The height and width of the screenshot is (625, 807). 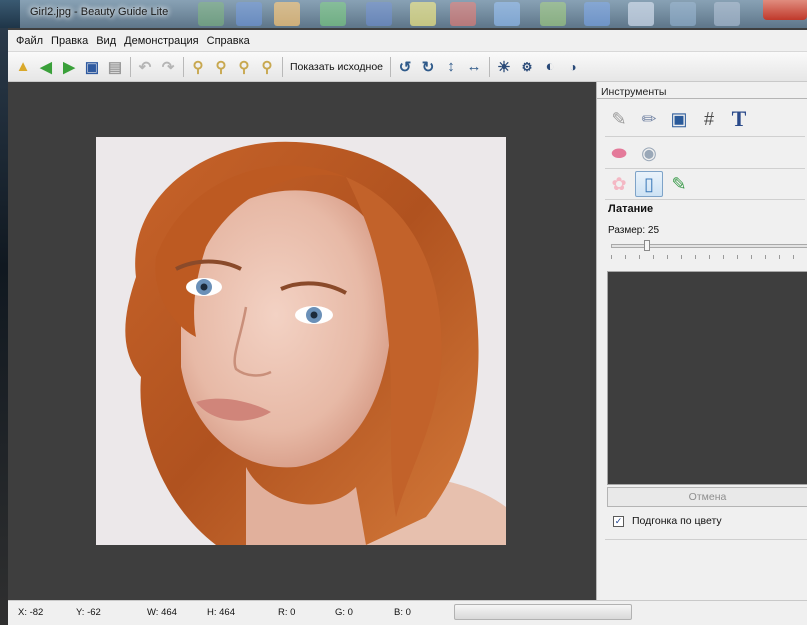 I want to click on save-icon: ▣, so click(x=92, y=67).